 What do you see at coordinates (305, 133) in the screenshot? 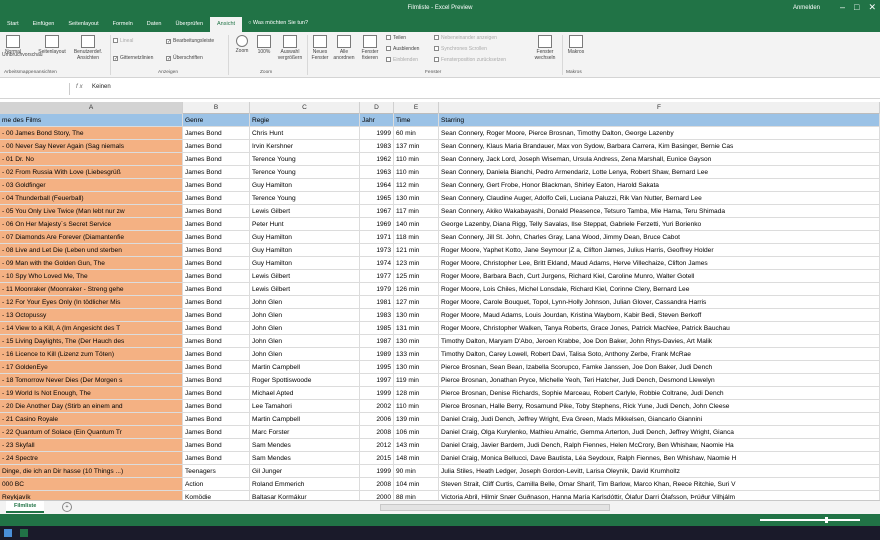
I see `table-cell: Chris Hunt` at bounding box center [305, 133].